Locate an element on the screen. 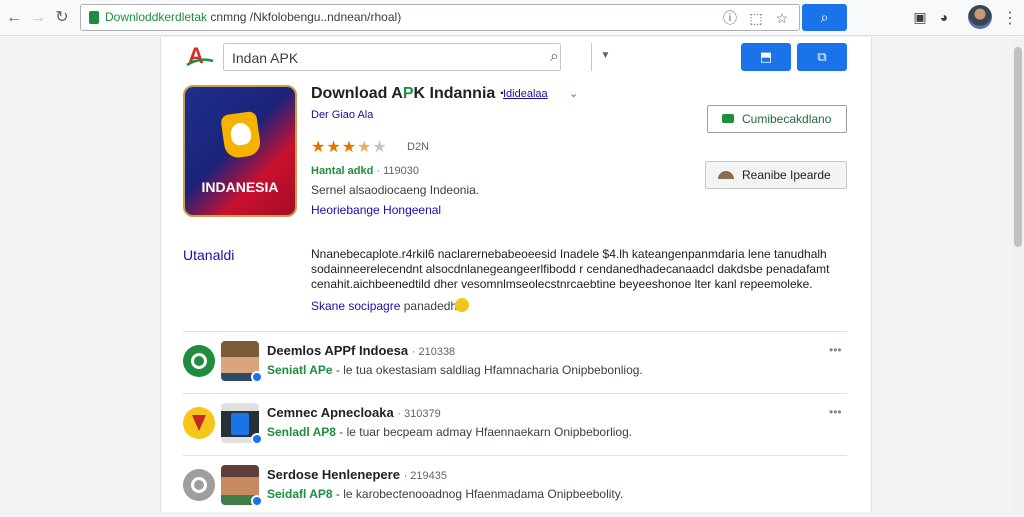 The height and width of the screenshot is (517, 1024). search-input: Indan APK is located at coordinates (265, 58).